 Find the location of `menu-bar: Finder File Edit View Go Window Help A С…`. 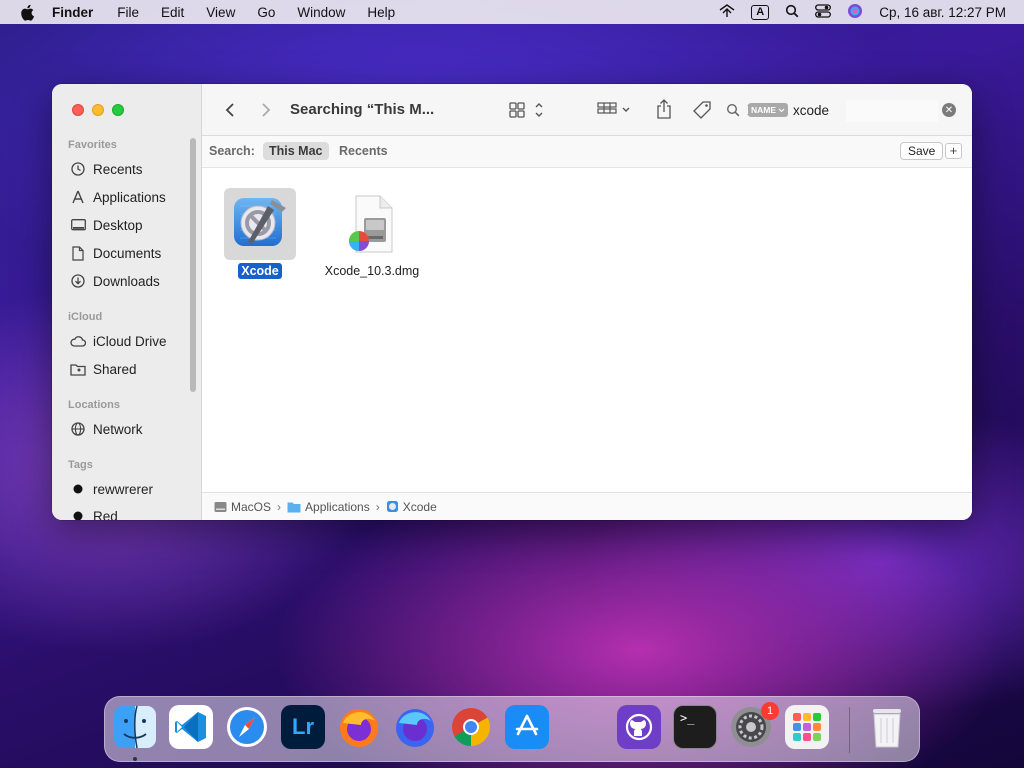

menu-bar: Finder File Edit View Go Window Help A С… is located at coordinates (512, 12).